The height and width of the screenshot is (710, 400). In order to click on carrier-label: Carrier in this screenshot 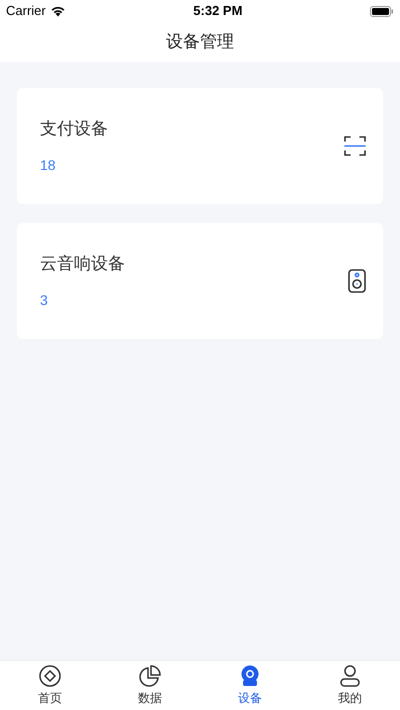, I will do `click(26, 11)`.